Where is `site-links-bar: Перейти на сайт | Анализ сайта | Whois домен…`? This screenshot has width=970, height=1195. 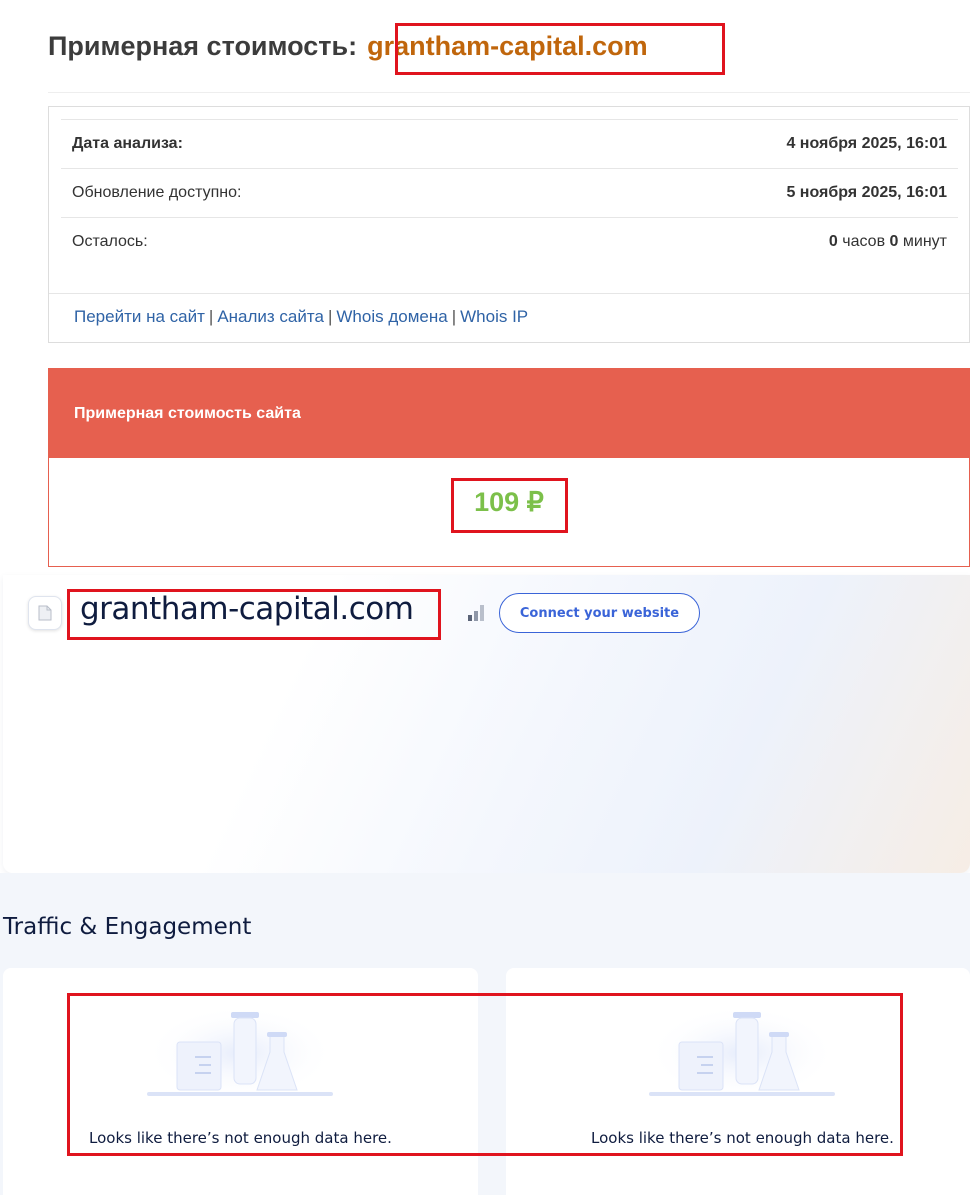 site-links-bar: Перейти на сайт | Анализ сайта | Whois домен… is located at coordinates (301, 317).